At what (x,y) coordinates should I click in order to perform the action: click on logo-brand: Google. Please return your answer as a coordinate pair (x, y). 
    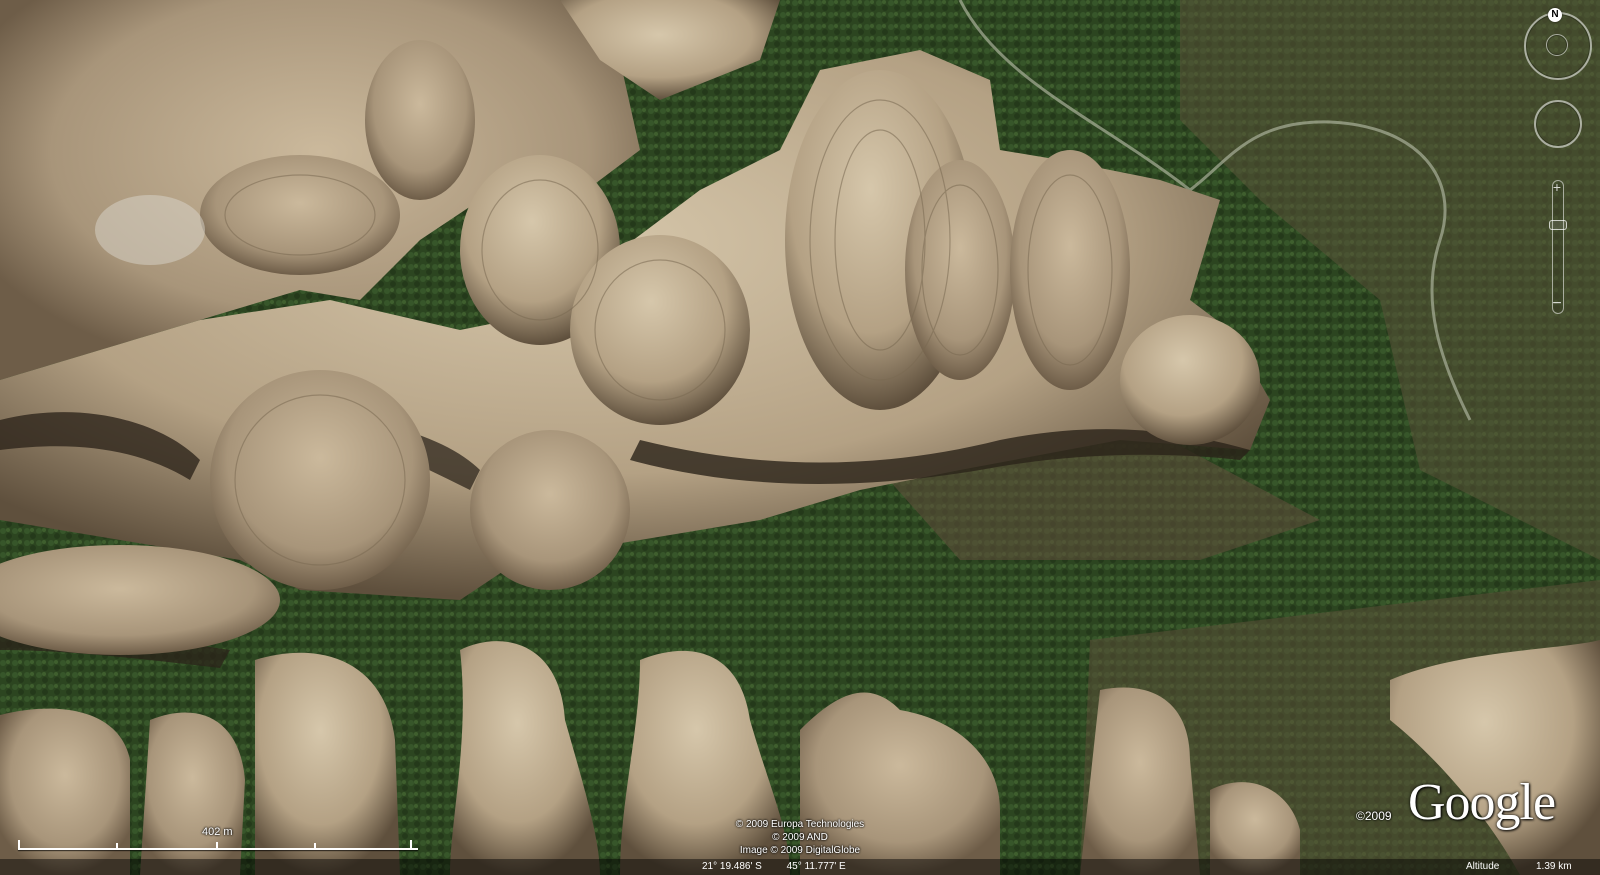
    Looking at the image, I should click on (1482, 802).